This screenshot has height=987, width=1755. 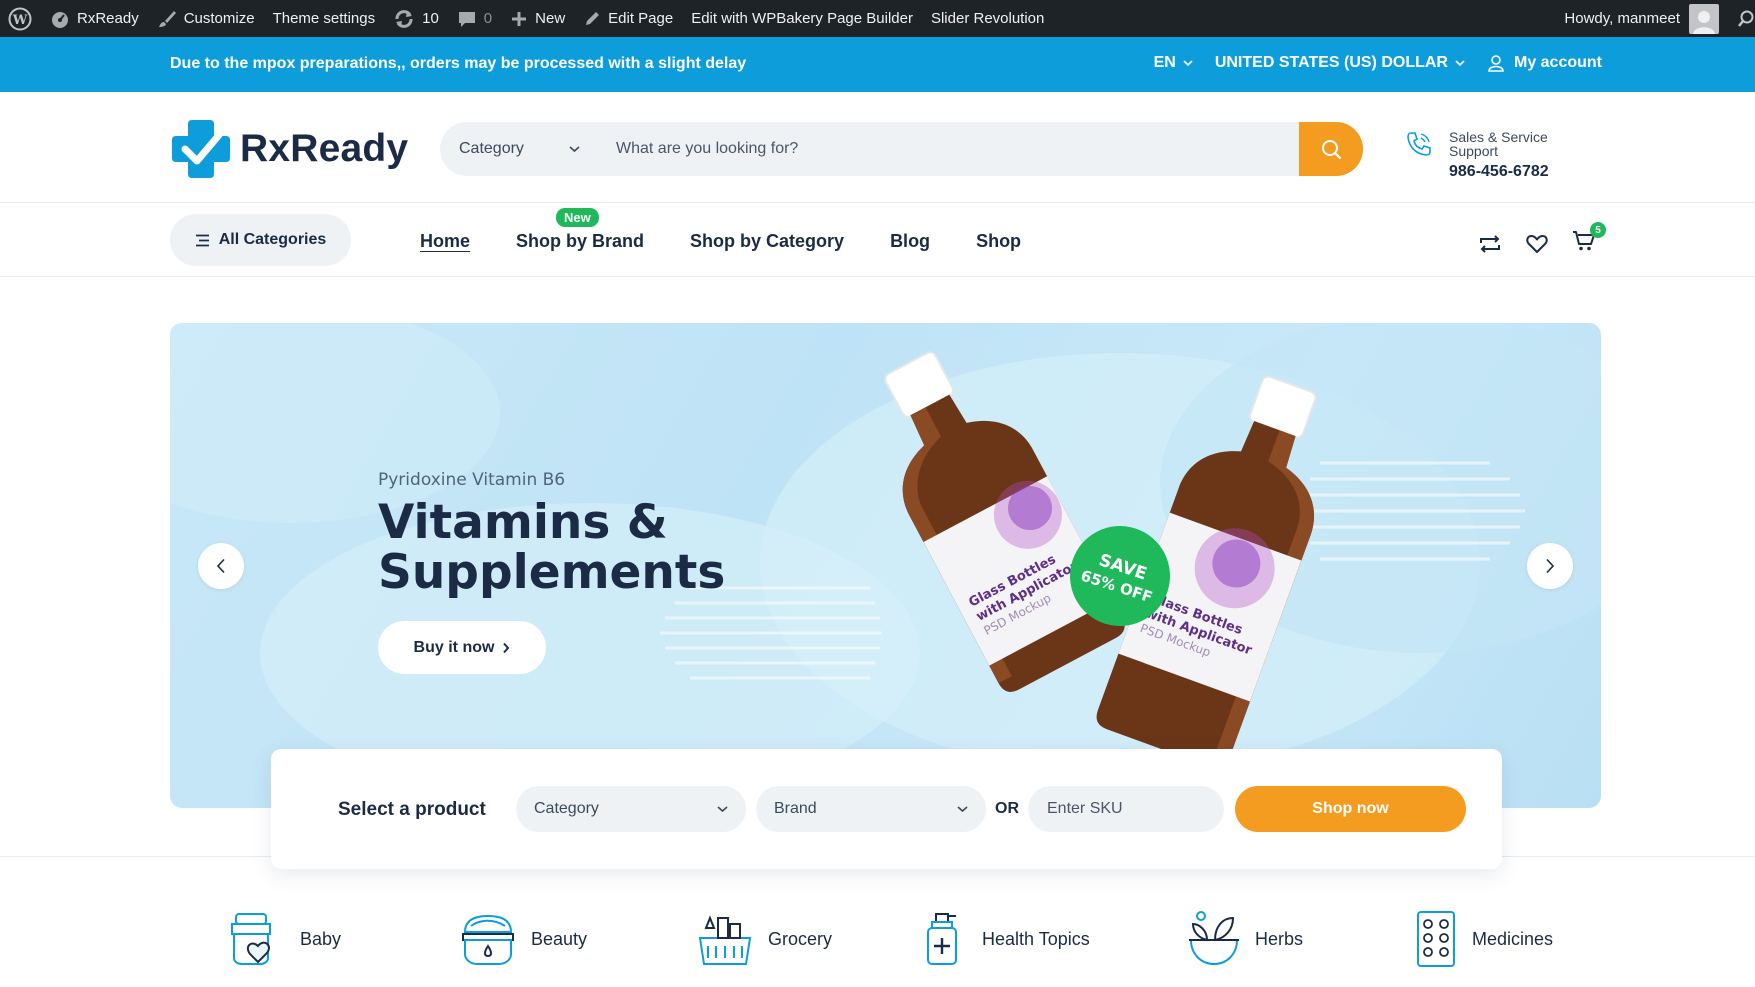 What do you see at coordinates (1214, 938) in the screenshot?
I see `herbs-icon` at bounding box center [1214, 938].